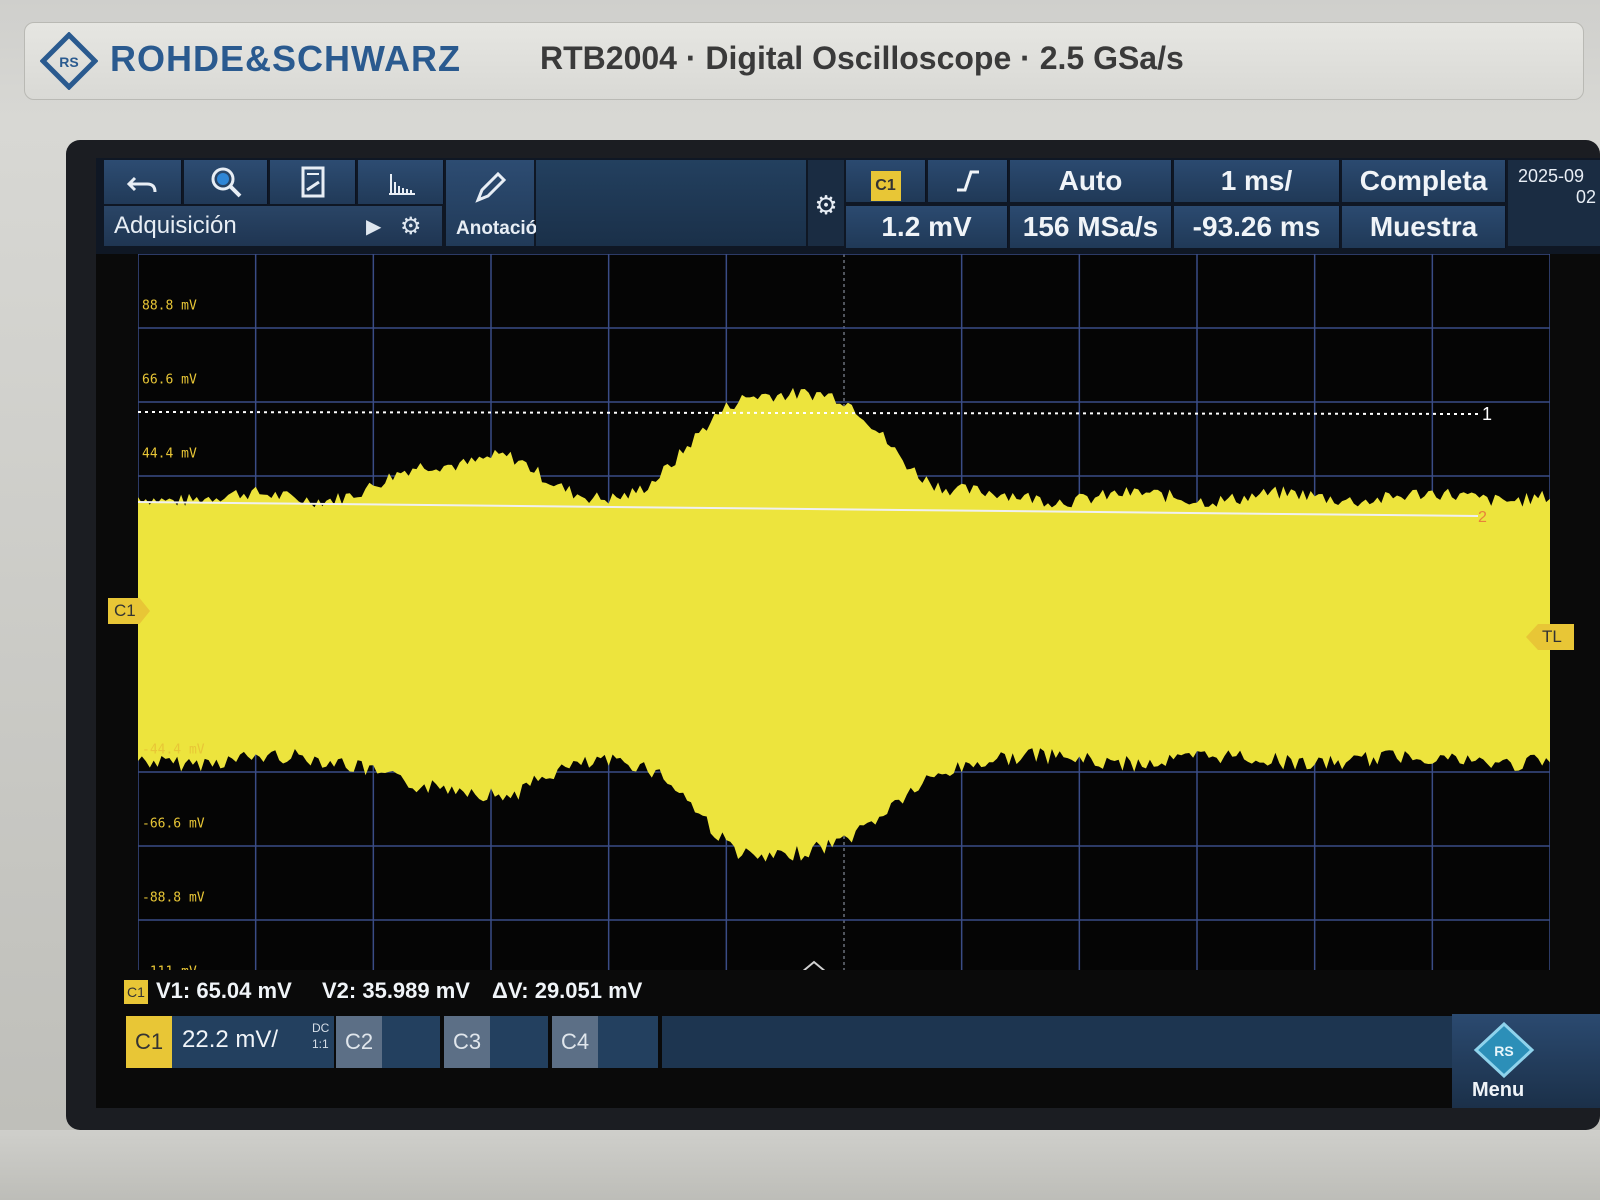  I want to click on timebase: 1 ms/, so click(1257, 181).